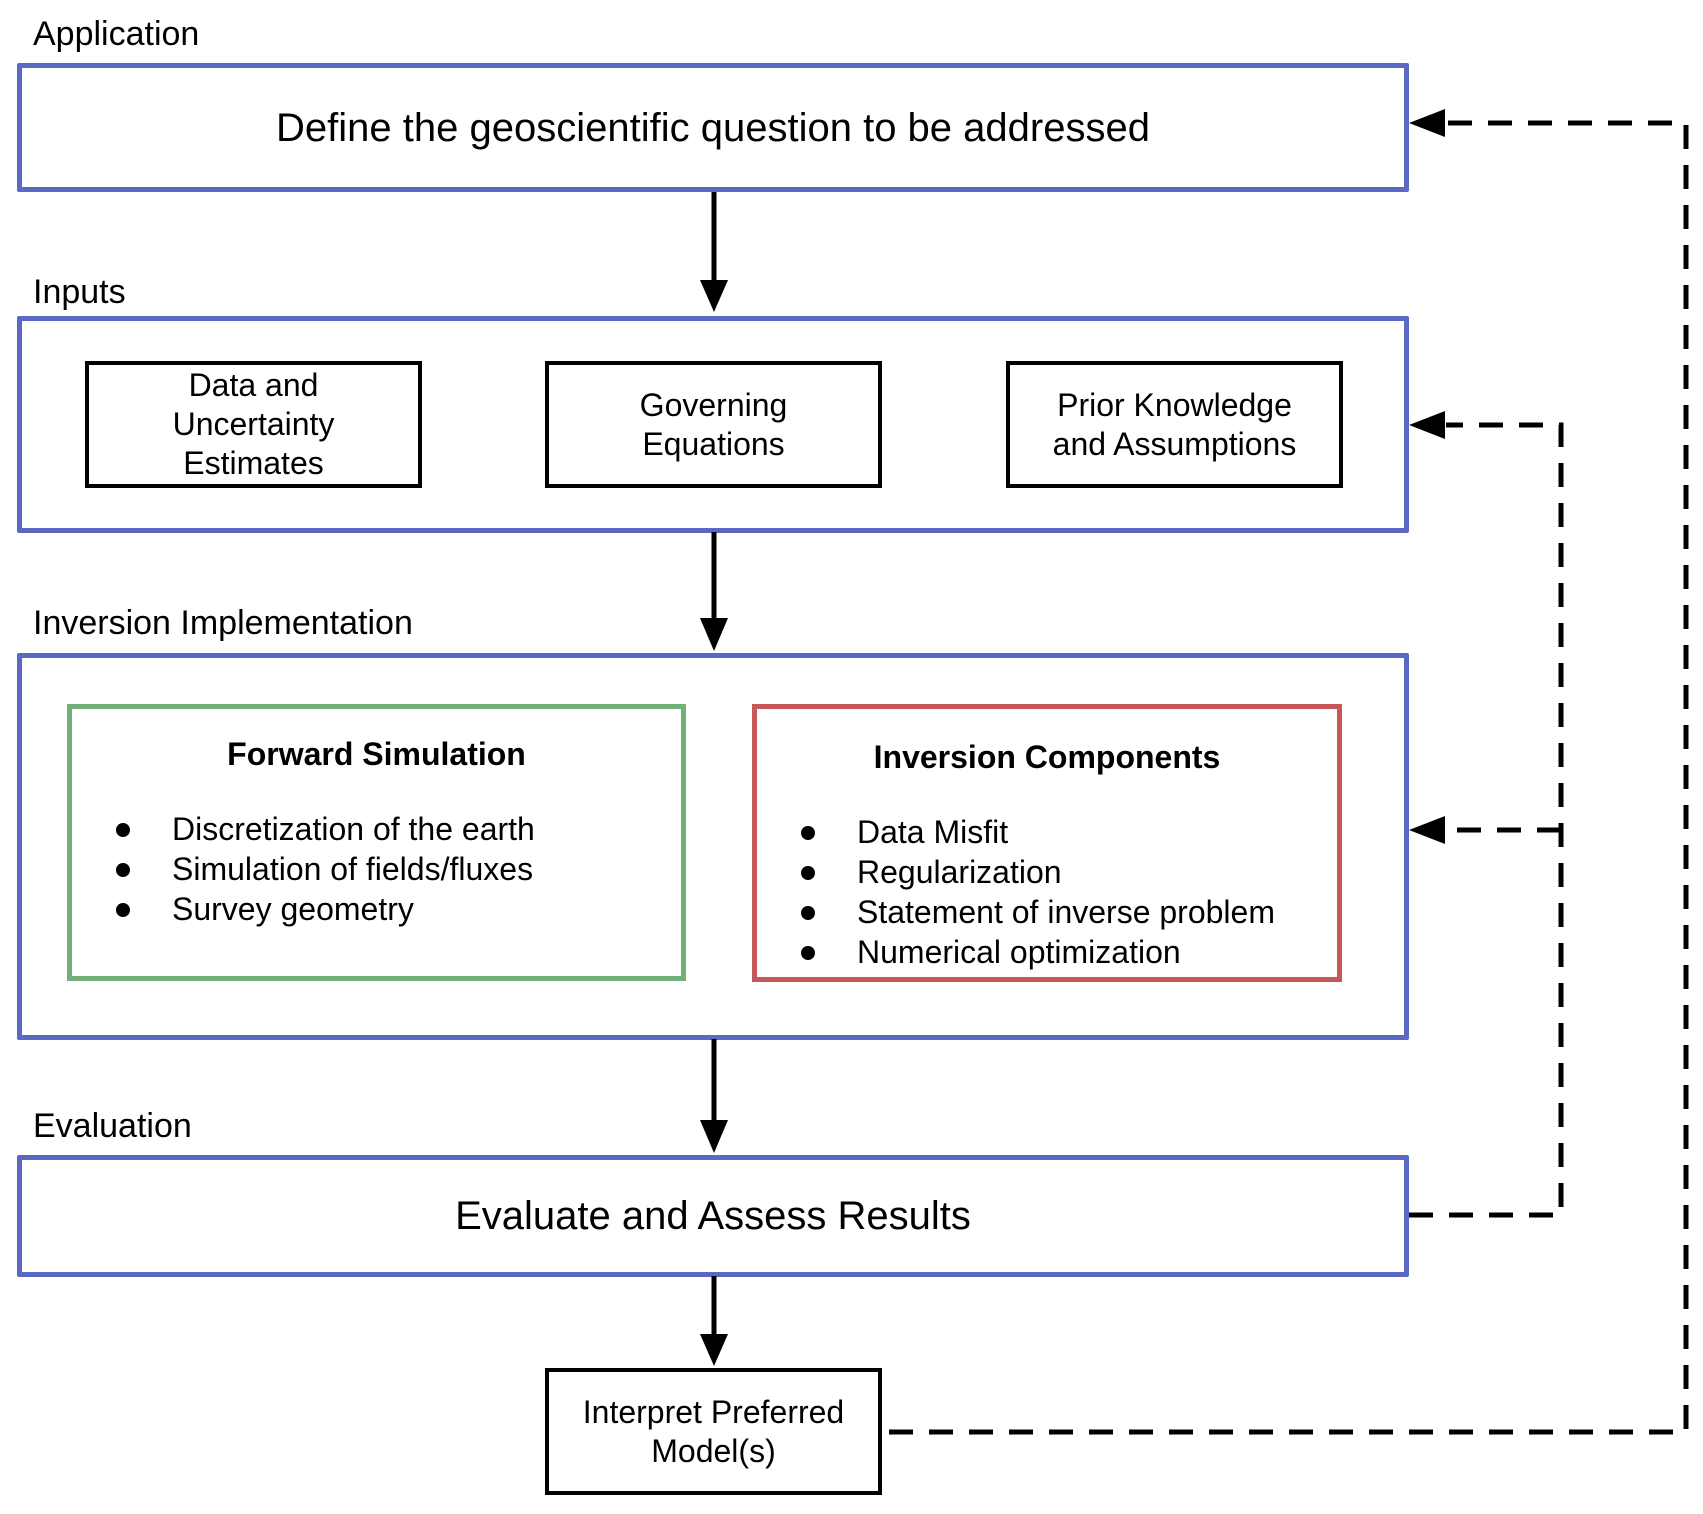  I want to click on evaluation-text: Evaluate and Assess Results, so click(713, 1216).